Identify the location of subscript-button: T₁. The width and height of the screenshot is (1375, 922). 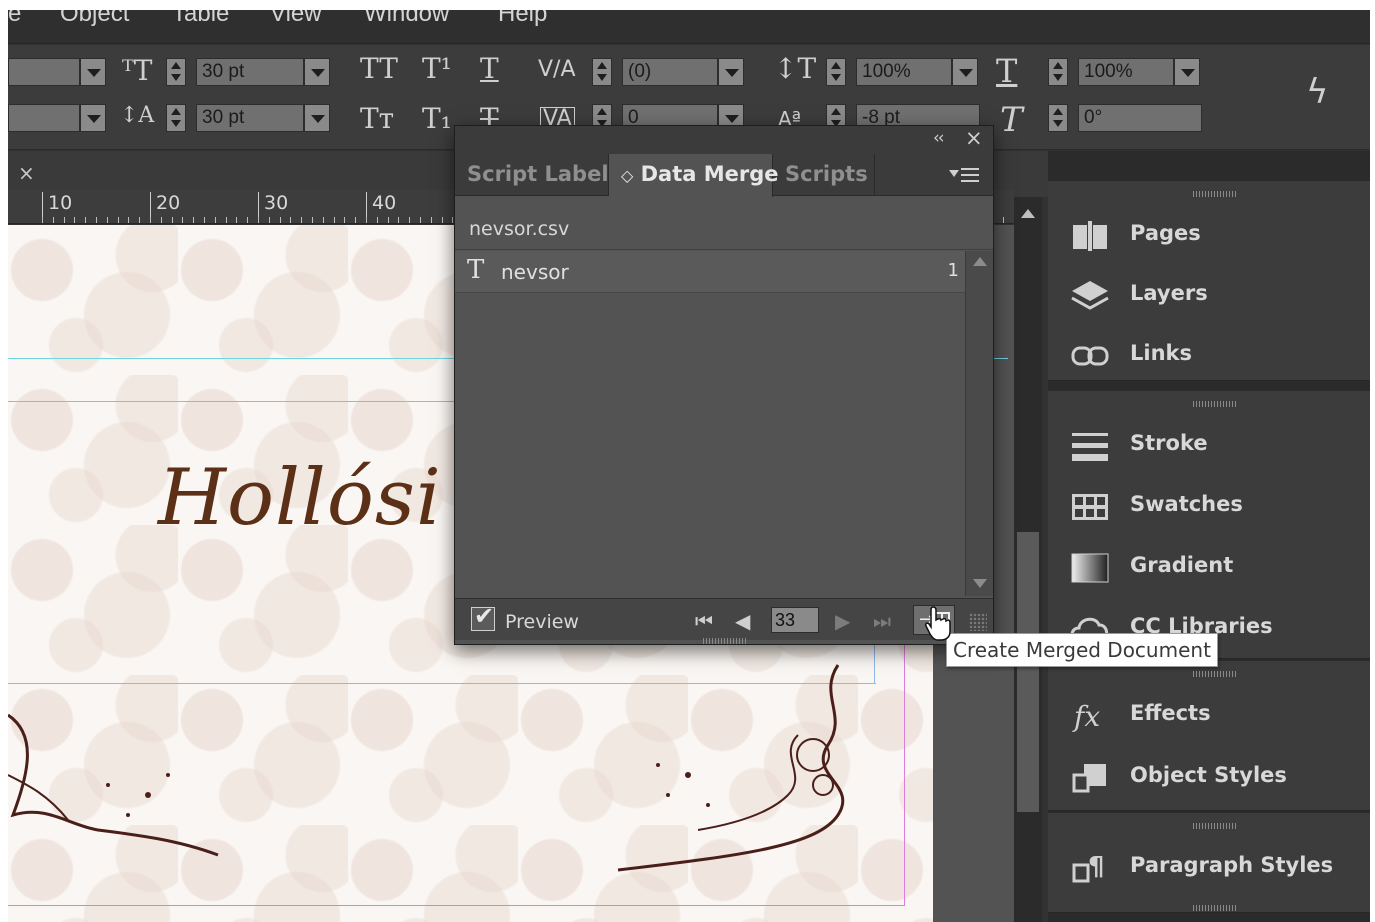
(437, 119).